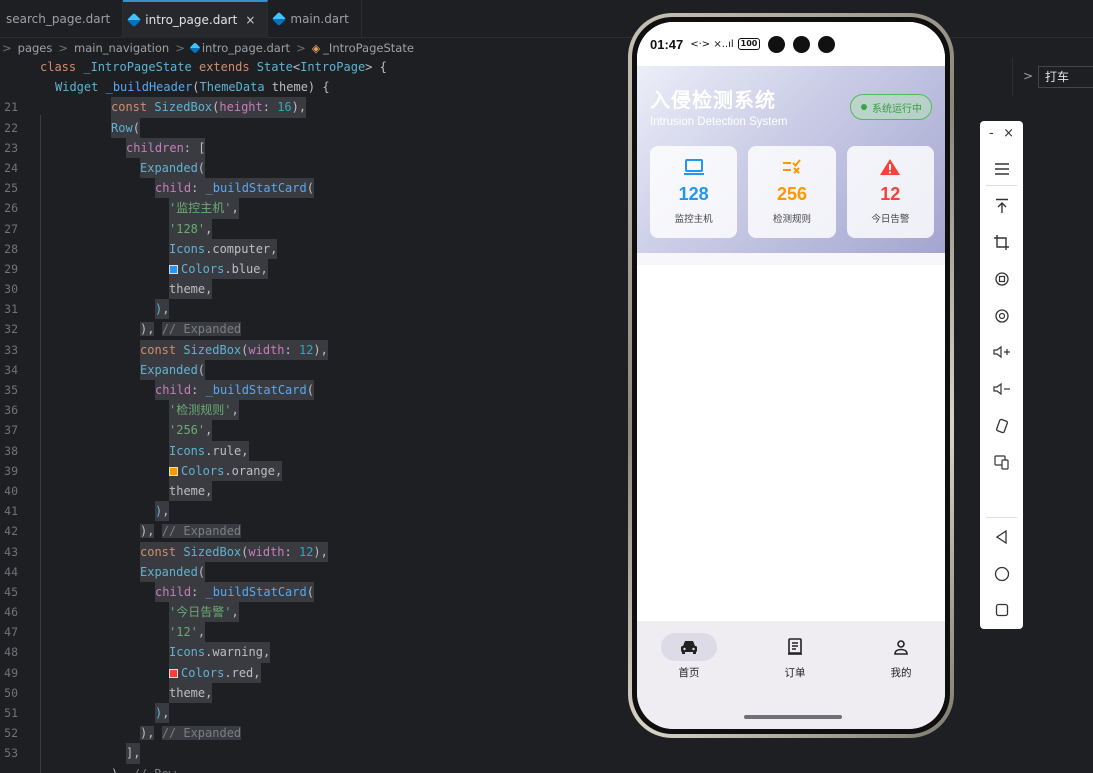 This screenshot has width=1093, height=773. I want to click on minimize-icon: -, so click(991, 133).